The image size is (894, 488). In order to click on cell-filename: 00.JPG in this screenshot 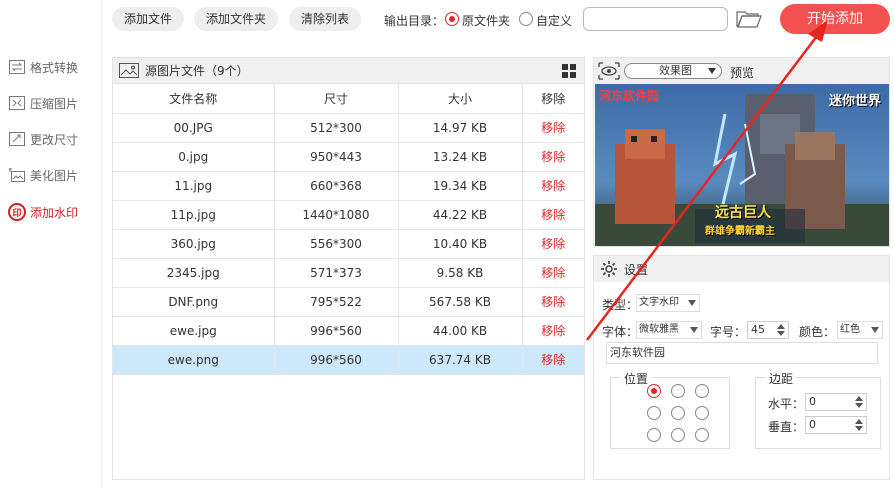, I will do `click(194, 128)`.